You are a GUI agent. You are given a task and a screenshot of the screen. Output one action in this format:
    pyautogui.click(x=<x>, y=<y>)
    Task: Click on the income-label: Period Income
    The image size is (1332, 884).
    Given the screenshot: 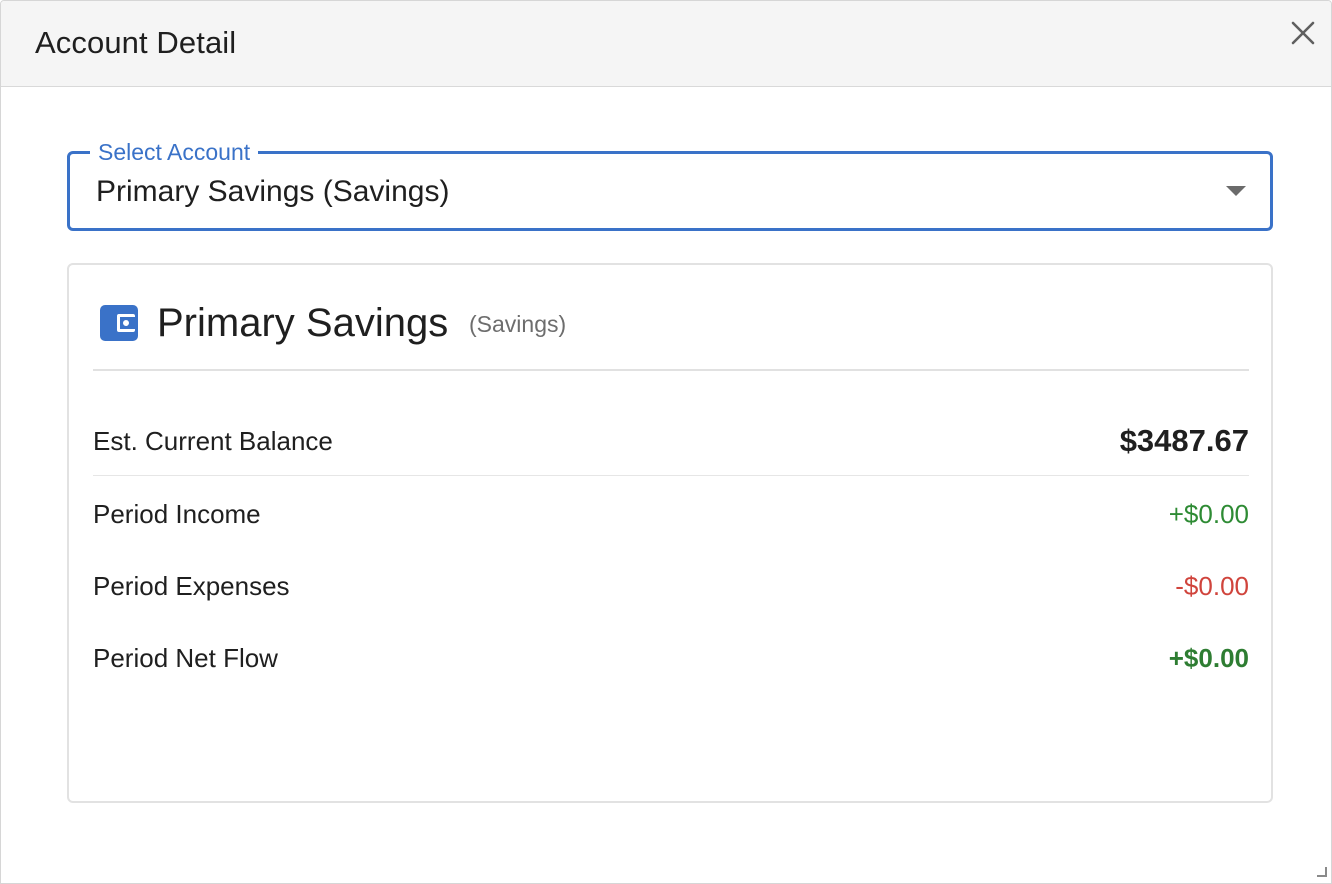 What is the action you would take?
    pyautogui.click(x=177, y=514)
    